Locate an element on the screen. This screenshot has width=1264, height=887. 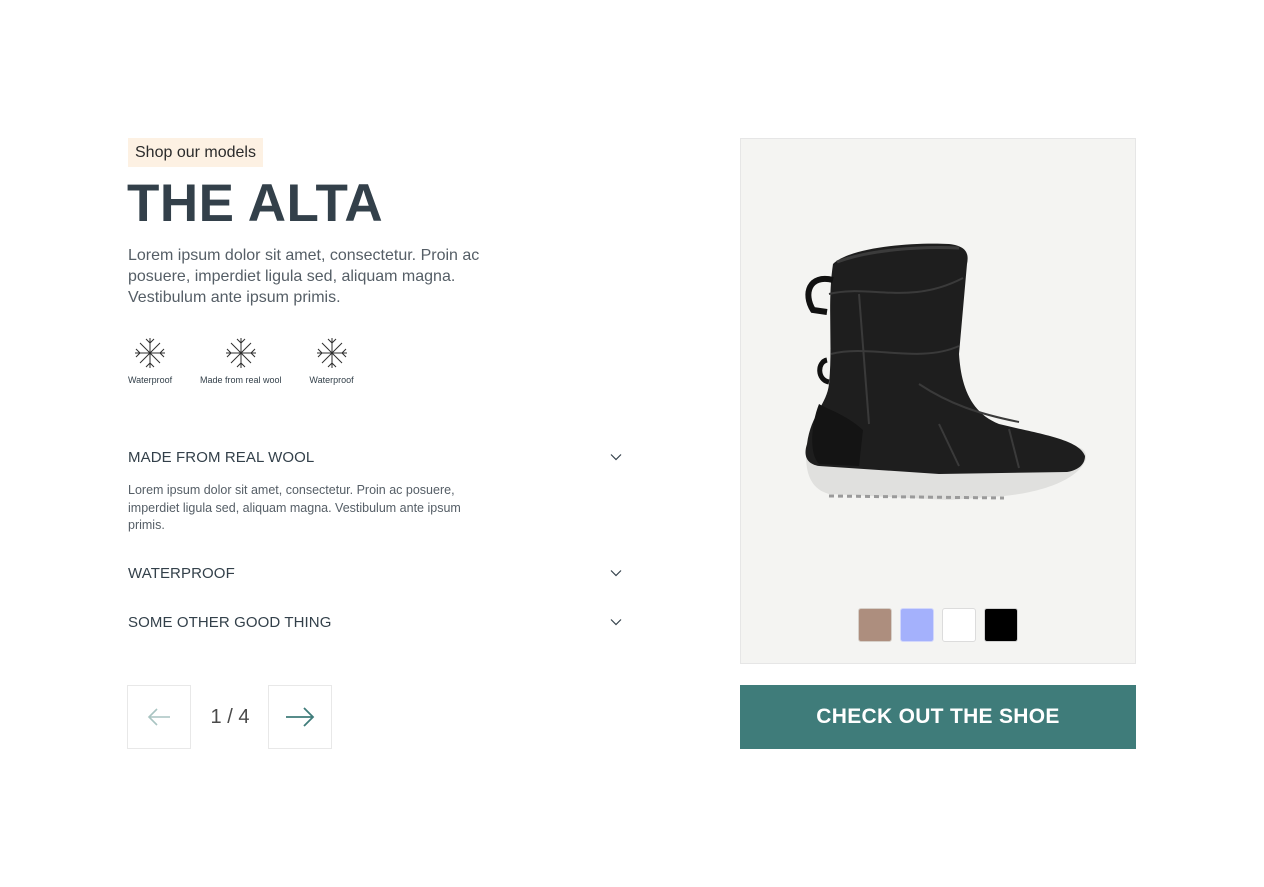
swatch-tan is located at coordinates (875, 625).